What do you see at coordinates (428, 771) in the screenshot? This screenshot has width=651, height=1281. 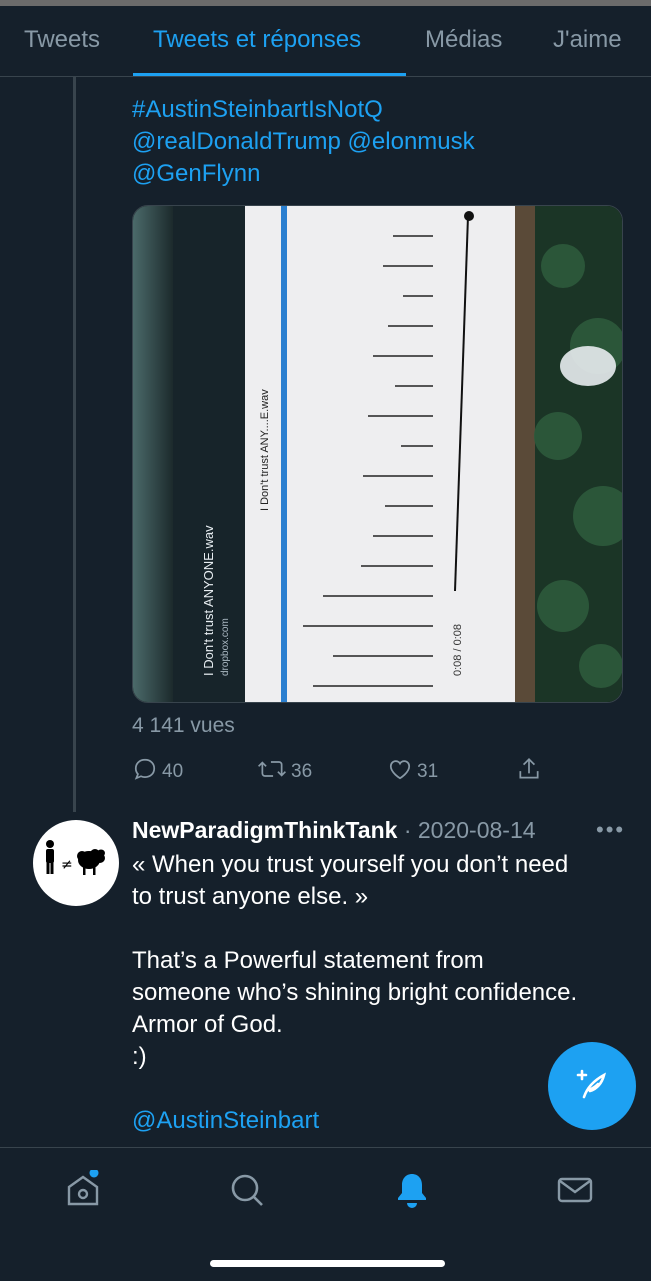 I see `like-count: 31` at bounding box center [428, 771].